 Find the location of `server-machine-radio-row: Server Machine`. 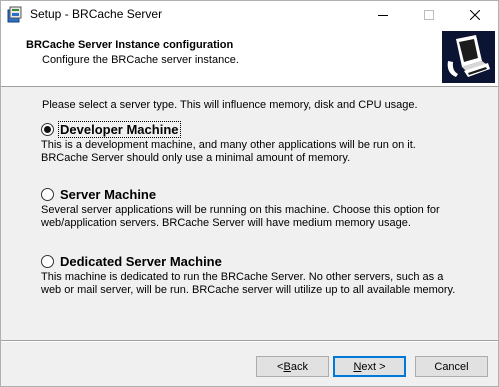

server-machine-radio-row: Server Machine is located at coordinates (261, 194).